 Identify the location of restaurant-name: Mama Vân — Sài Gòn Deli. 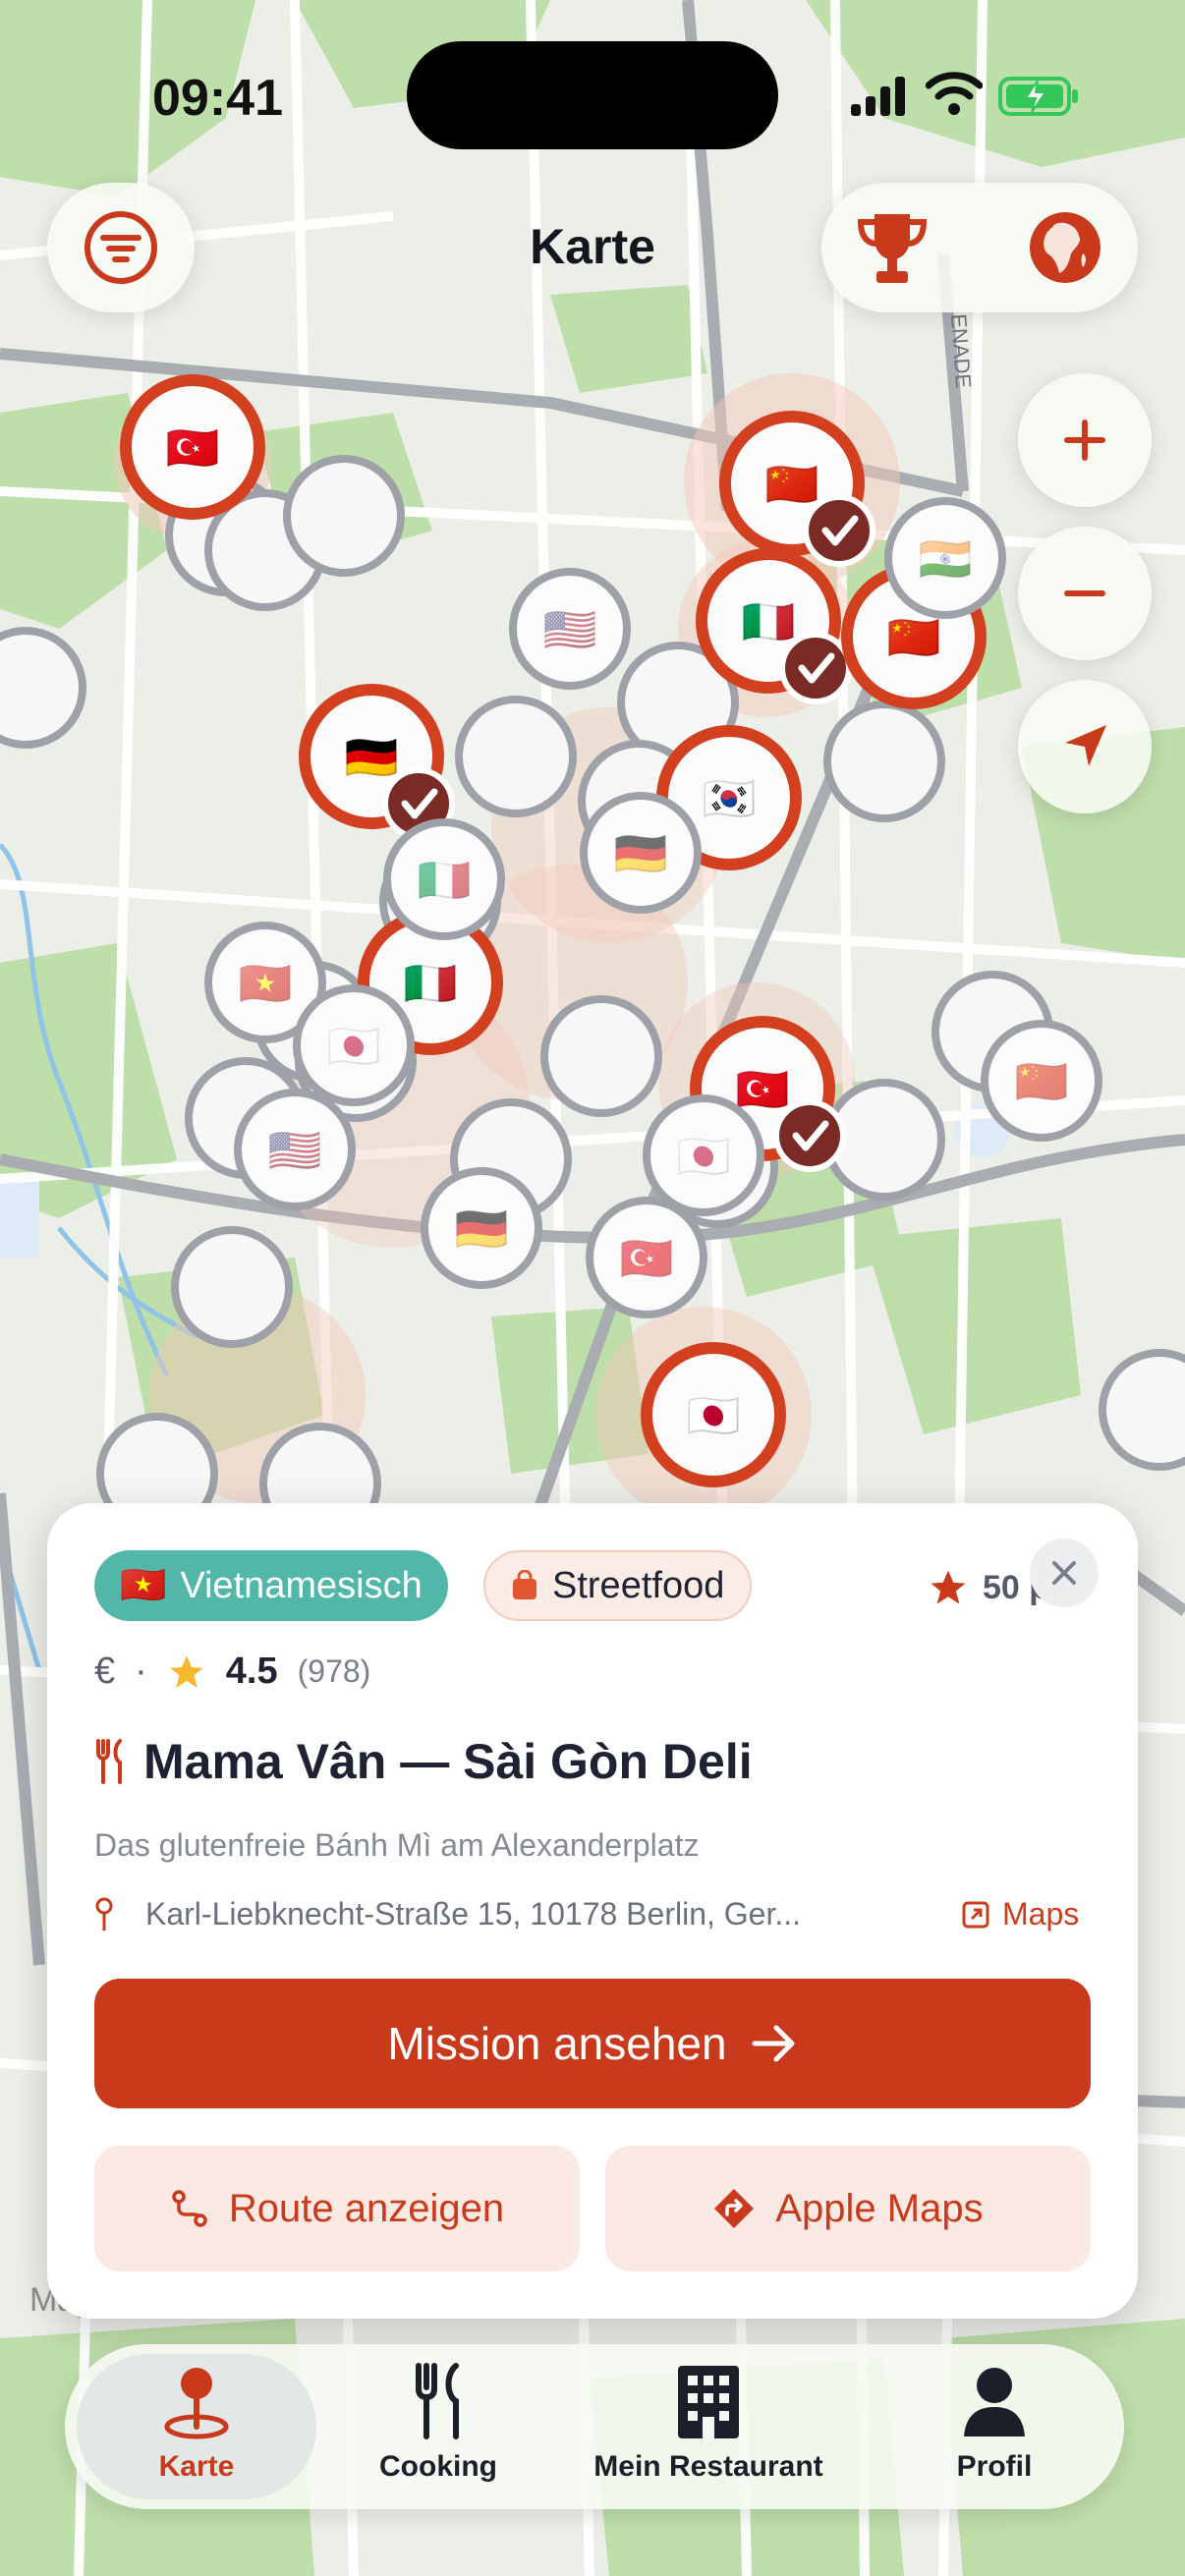
(448, 1761).